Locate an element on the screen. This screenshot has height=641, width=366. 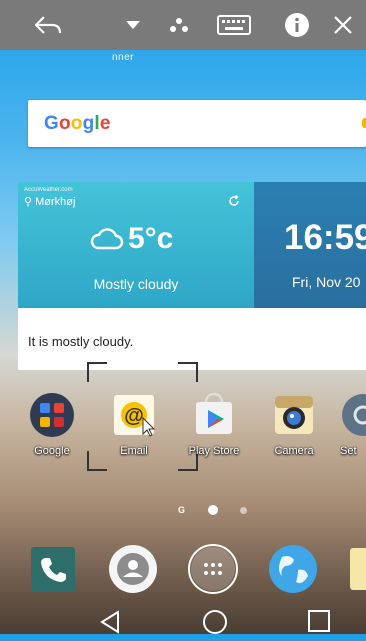
play-store-icon is located at coordinates (214, 415).